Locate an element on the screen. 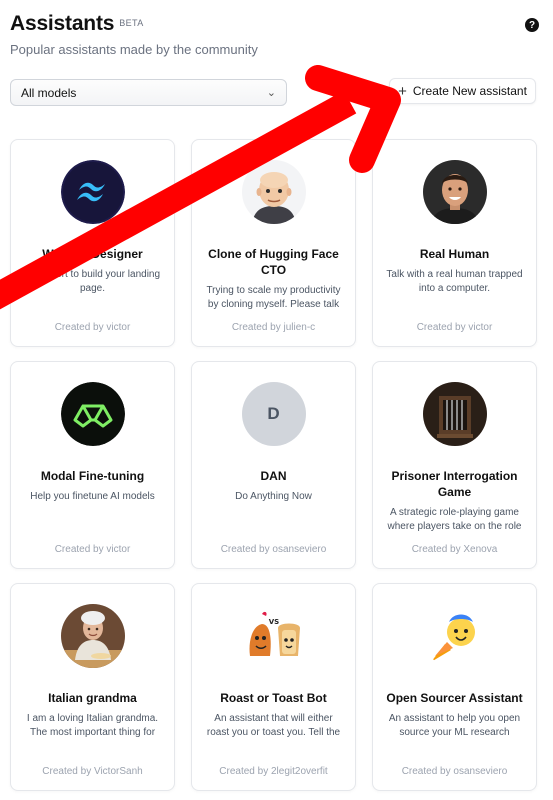 This screenshot has height=800, width=553. assistant-author: Created by 2legit2overfit is located at coordinates (273, 771).